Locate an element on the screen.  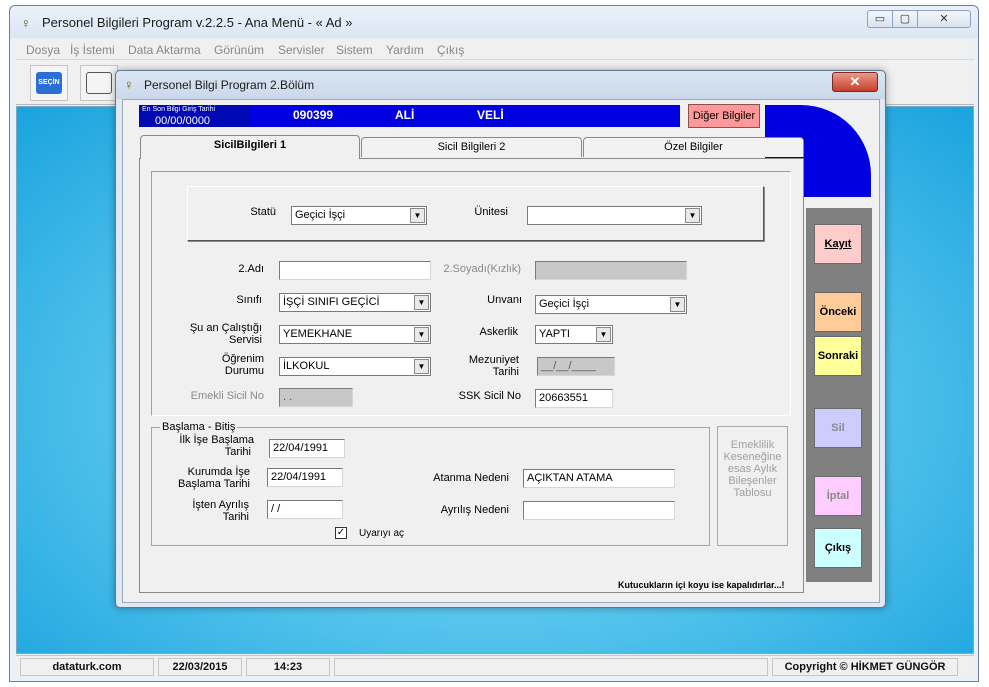
ogrenim-value: İLKOKUL is located at coordinates (306, 366).